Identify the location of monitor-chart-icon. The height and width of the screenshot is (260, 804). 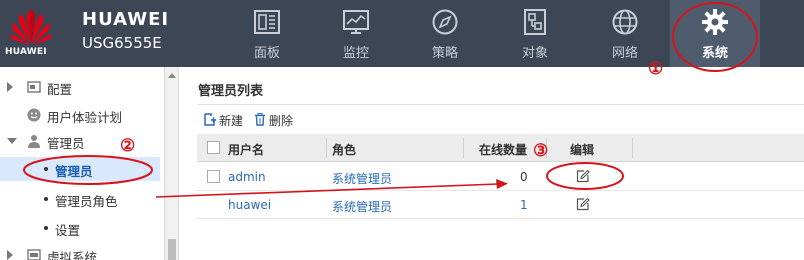
(356, 22).